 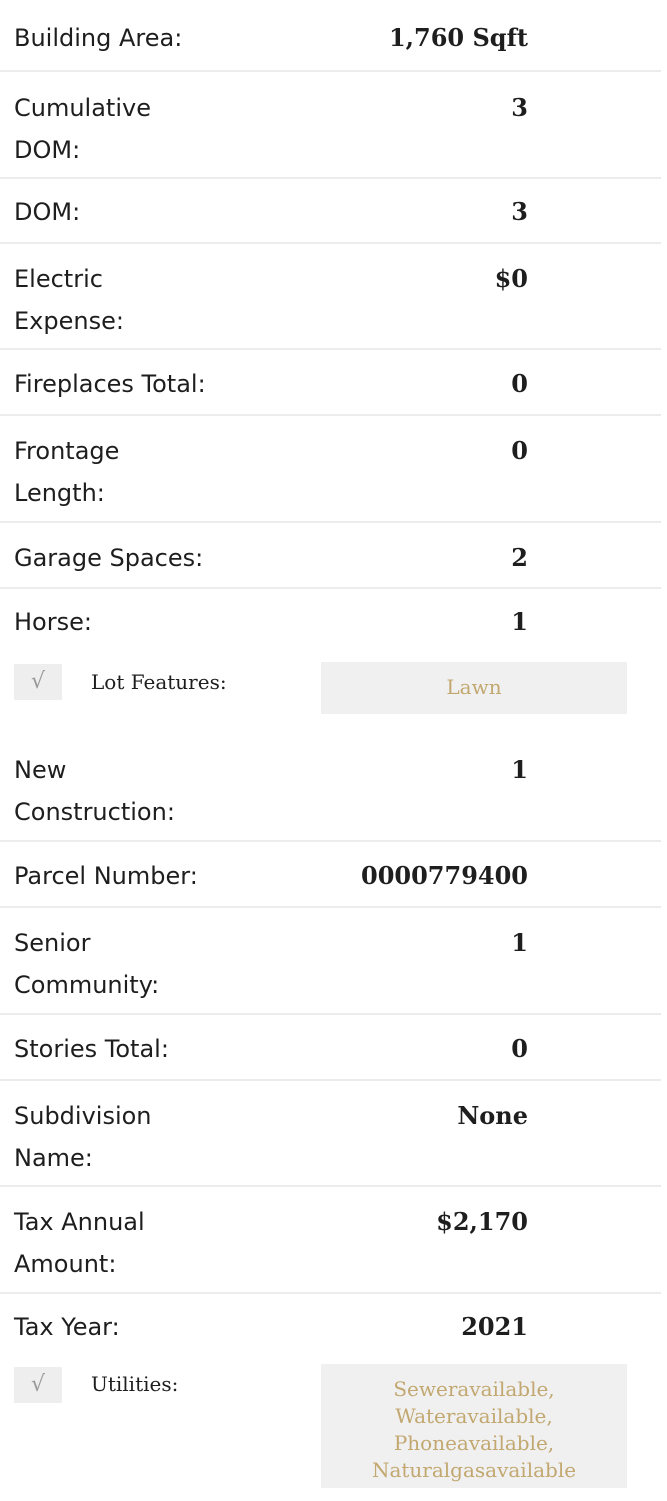 What do you see at coordinates (519, 557) in the screenshot?
I see `detail-value: 2` at bounding box center [519, 557].